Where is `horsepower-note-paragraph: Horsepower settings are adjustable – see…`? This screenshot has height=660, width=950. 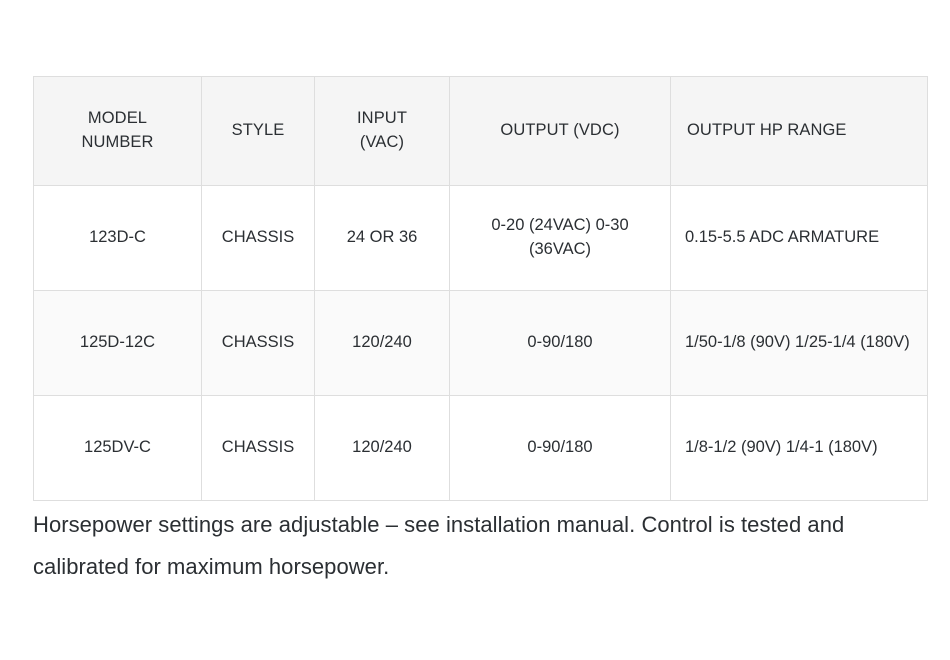 horsepower-note-paragraph: Horsepower settings are adjustable – see… is located at coordinates (439, 545).